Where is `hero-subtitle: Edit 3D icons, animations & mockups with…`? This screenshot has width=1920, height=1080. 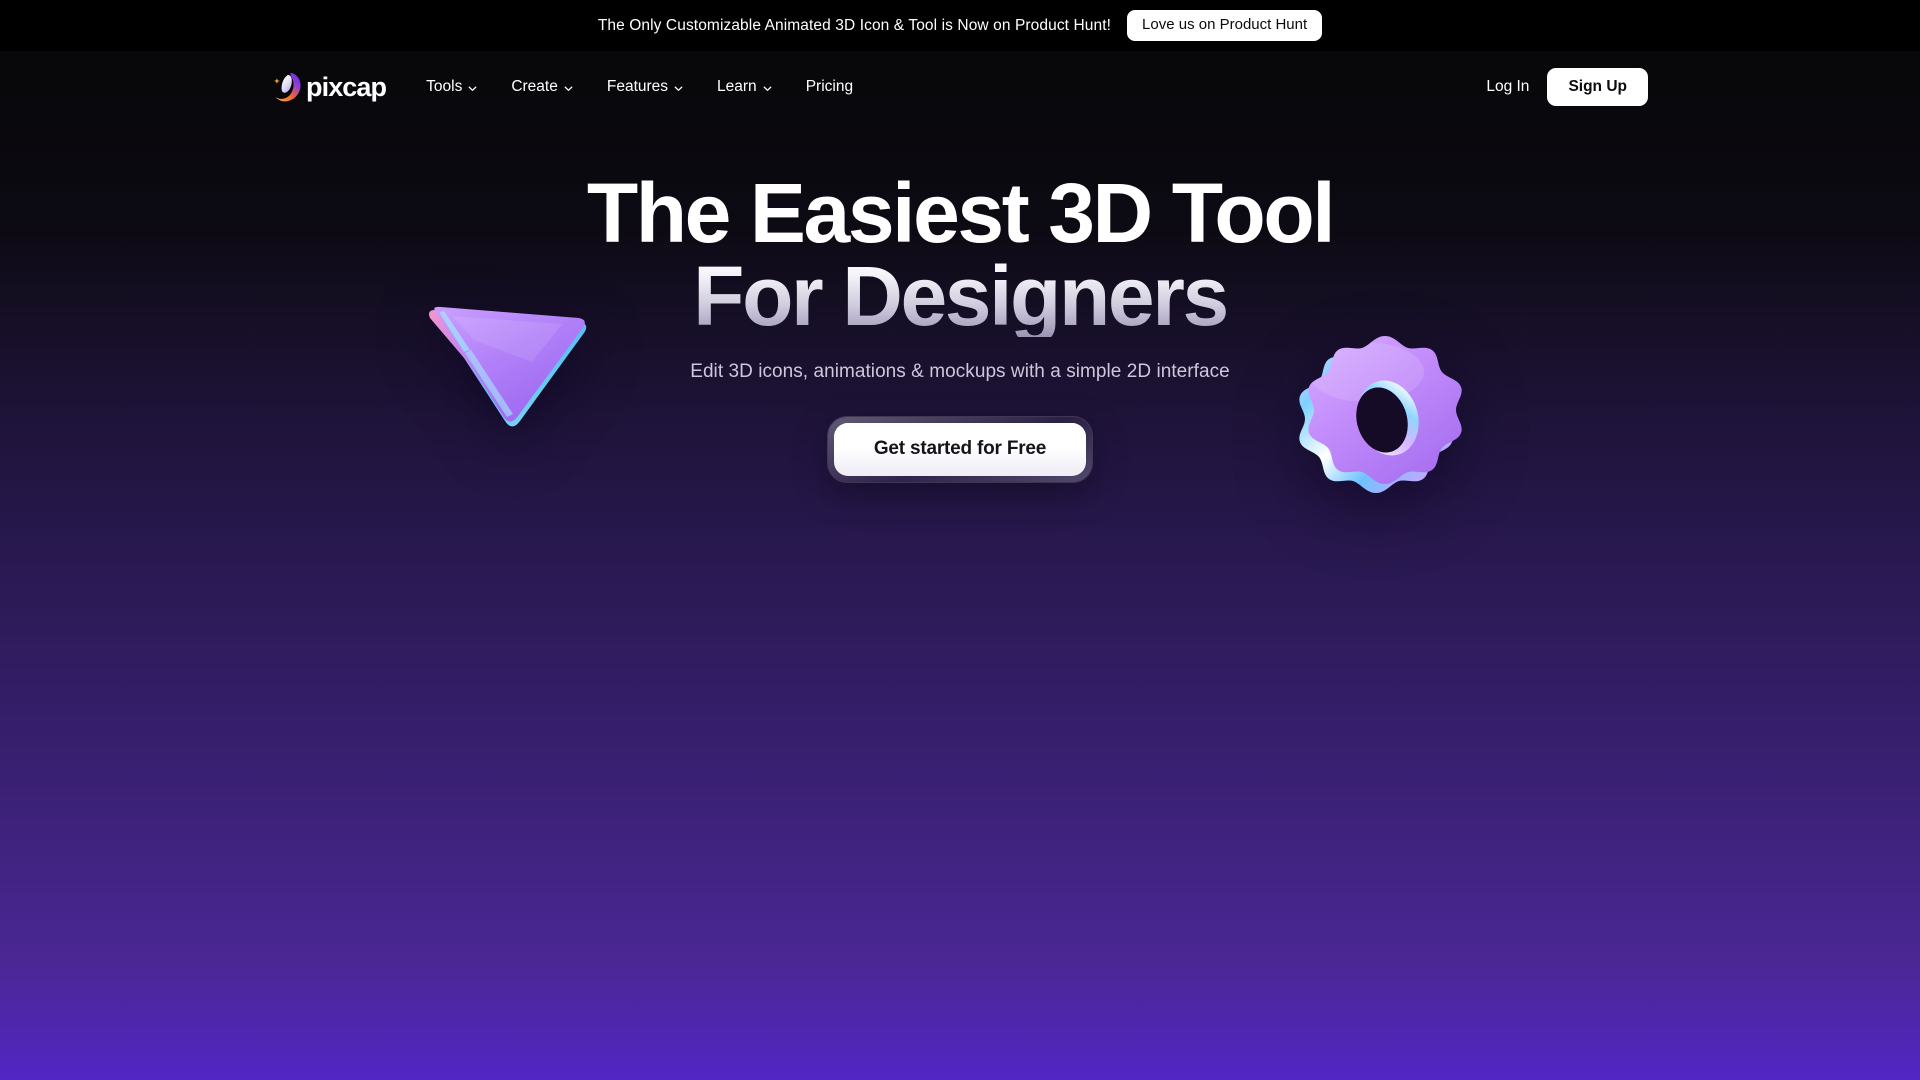
hero-subtitle: Edit 3D icons, animations & mockups with… is located at coordinates (960, 372).